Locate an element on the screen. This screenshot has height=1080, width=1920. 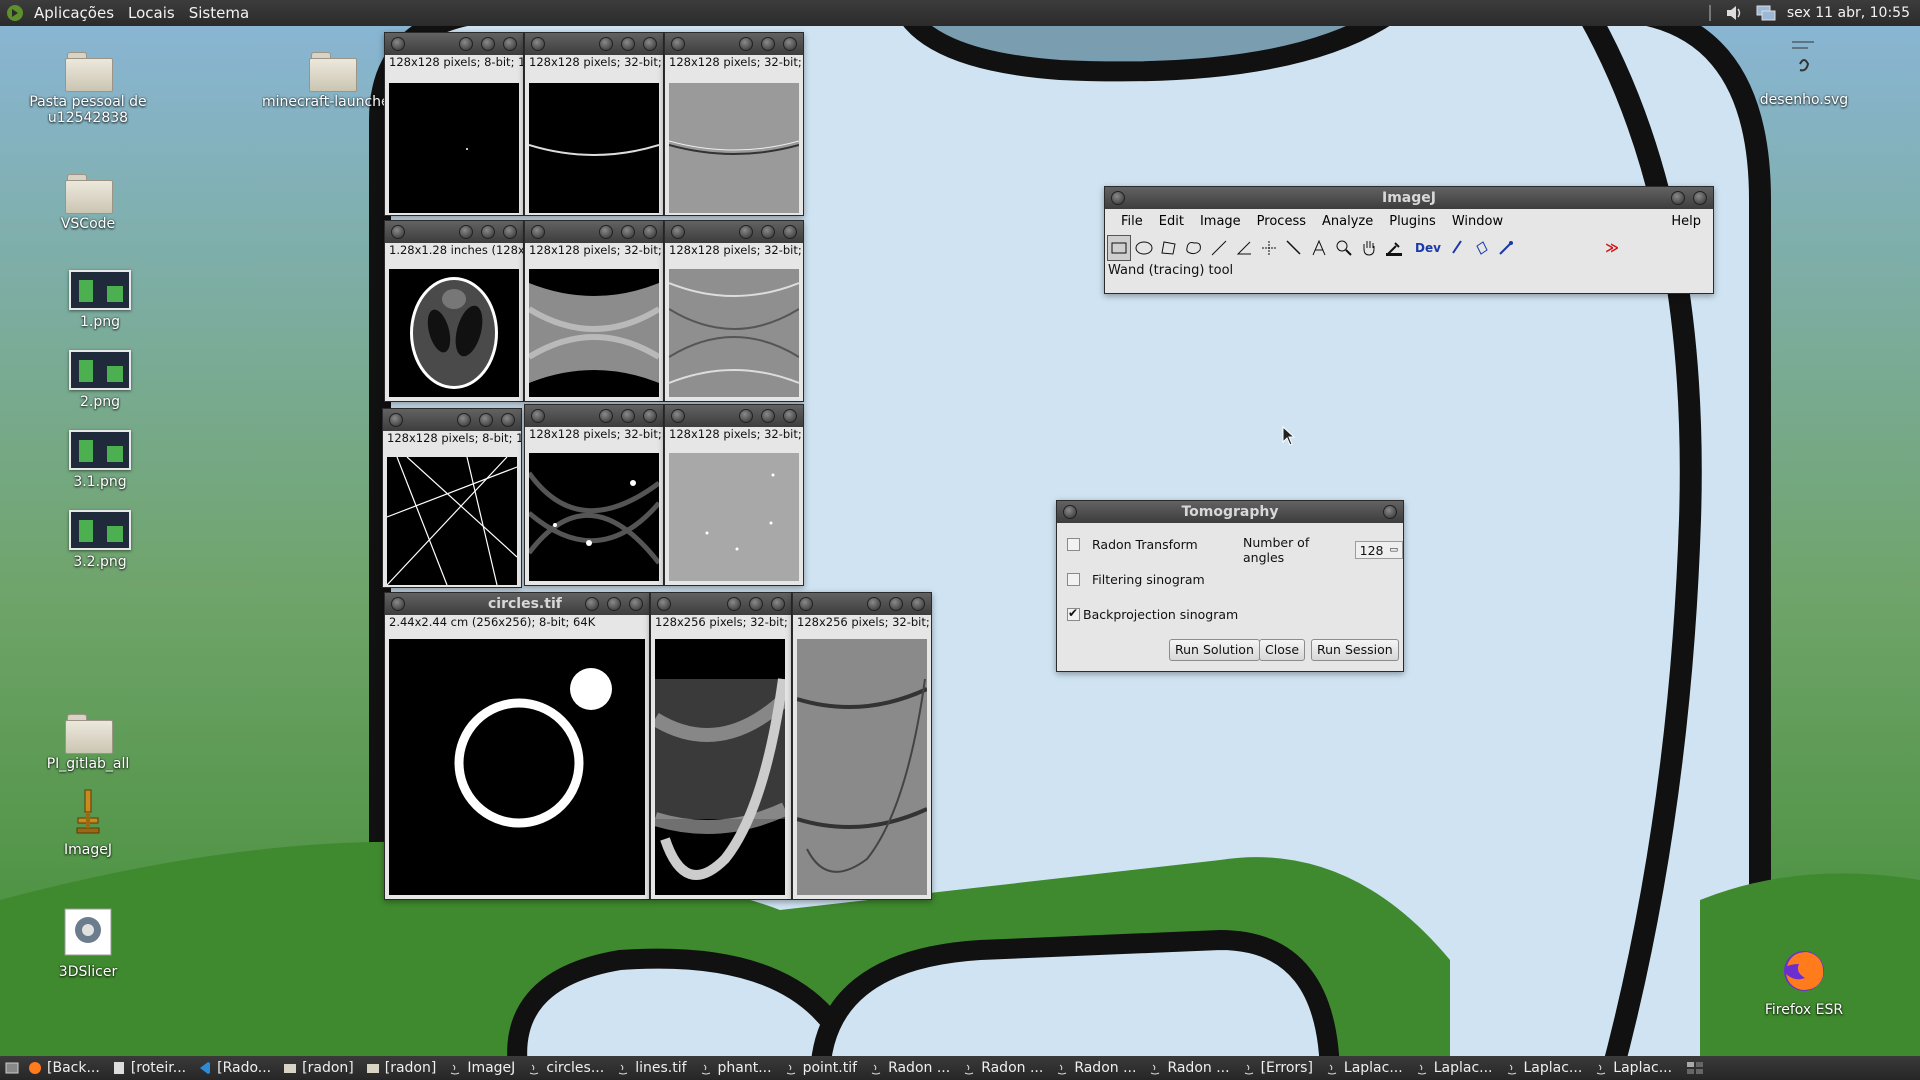
desktop-icon-vscode: VSCode is located at coordinates (88, 203).